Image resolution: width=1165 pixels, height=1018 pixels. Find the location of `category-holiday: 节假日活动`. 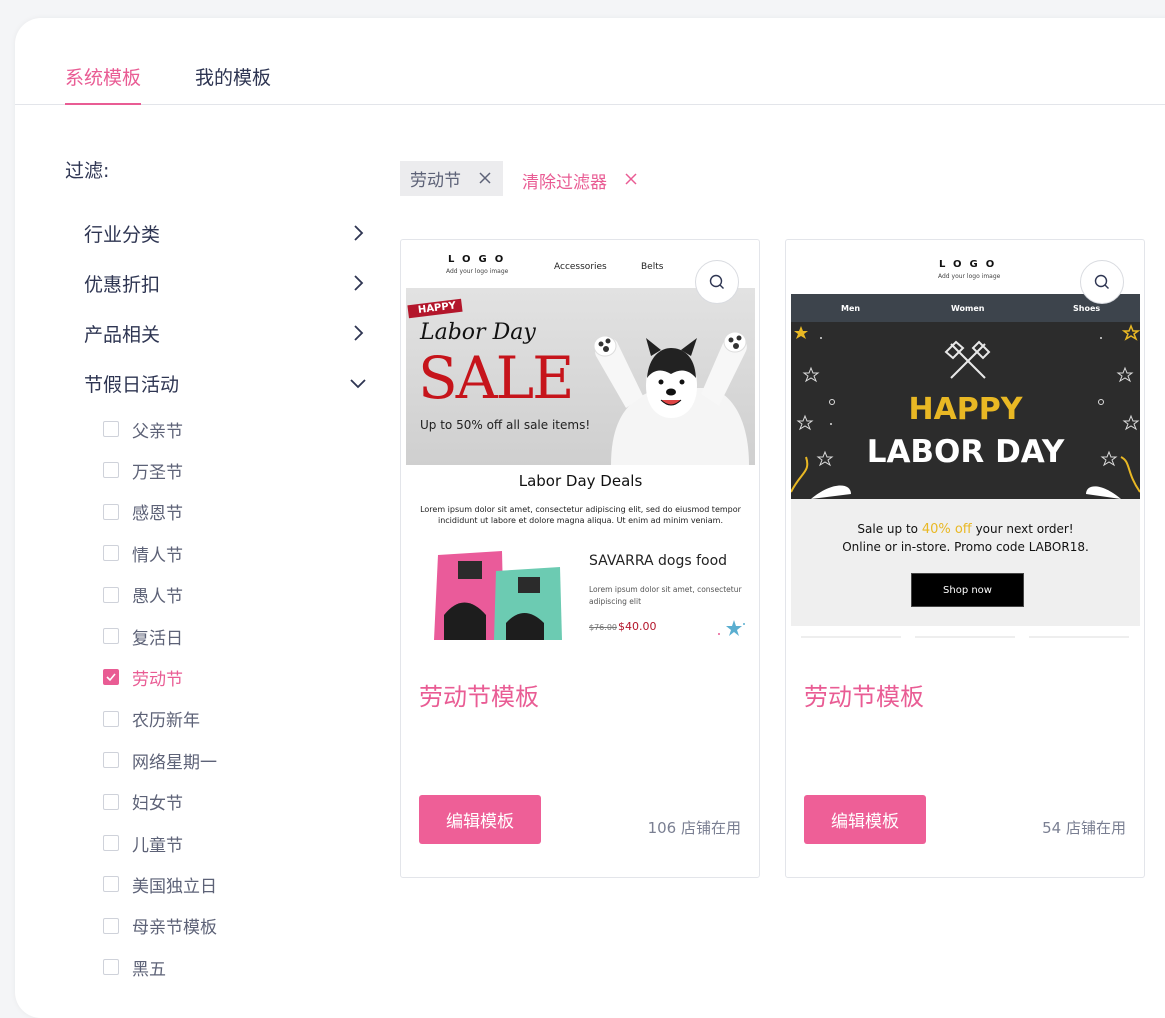

category-holiday: 节假日活动 is located at coordinates (226, 385).